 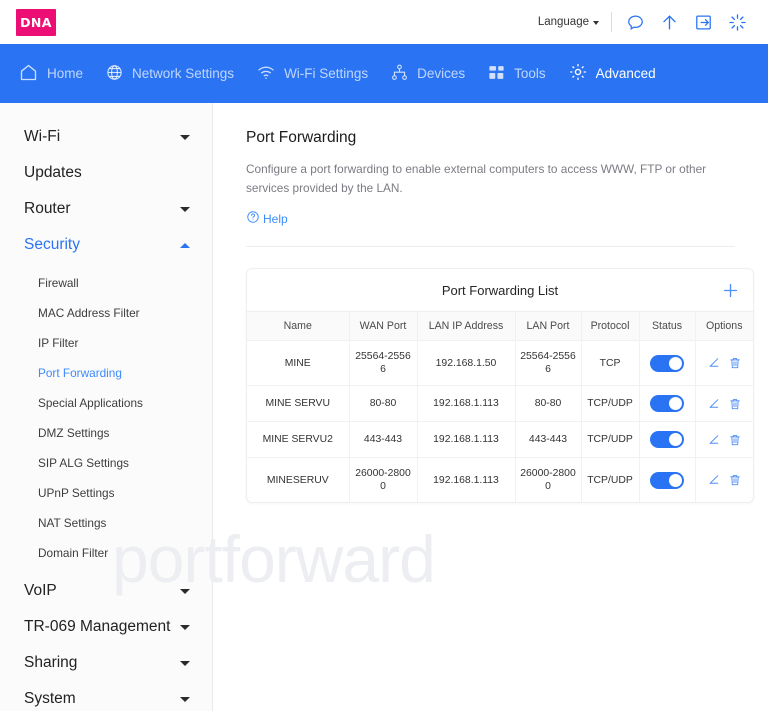 What do you see at coordinates (669, 22) in the screenshot?
I see `upload-arrow-icon` at bounding box center [669, 22].